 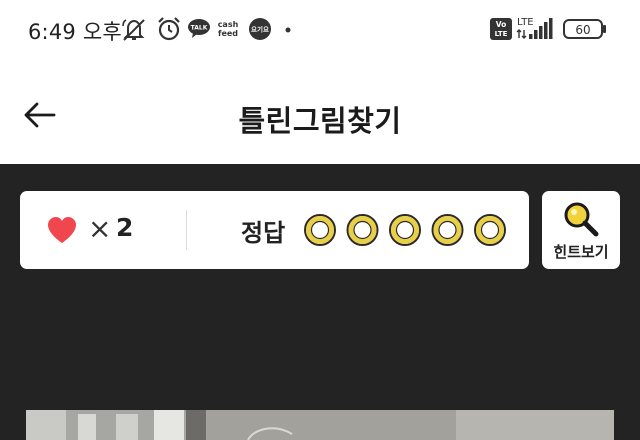 What do you see at coordinates (186, 230) in the screenshot?
I see `divider` at bounding box center [186, 230].